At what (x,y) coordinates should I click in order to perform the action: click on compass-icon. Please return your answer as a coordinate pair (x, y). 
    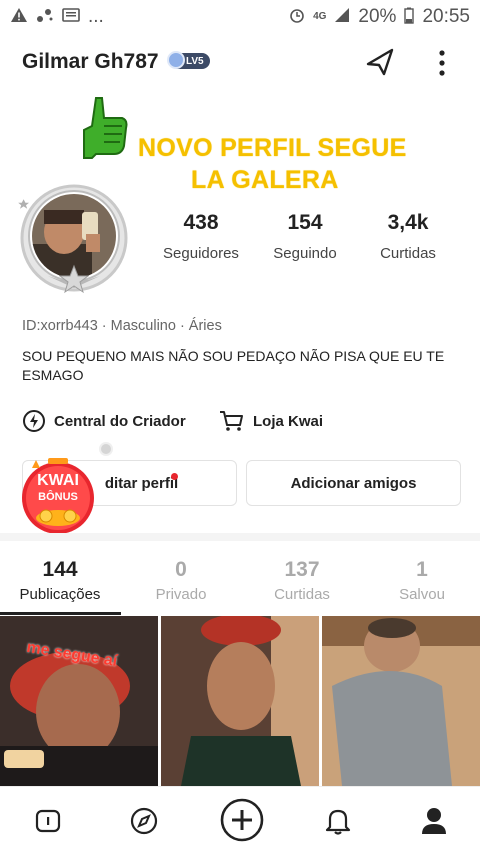
    Looking at the image, I should click on (144, 821).